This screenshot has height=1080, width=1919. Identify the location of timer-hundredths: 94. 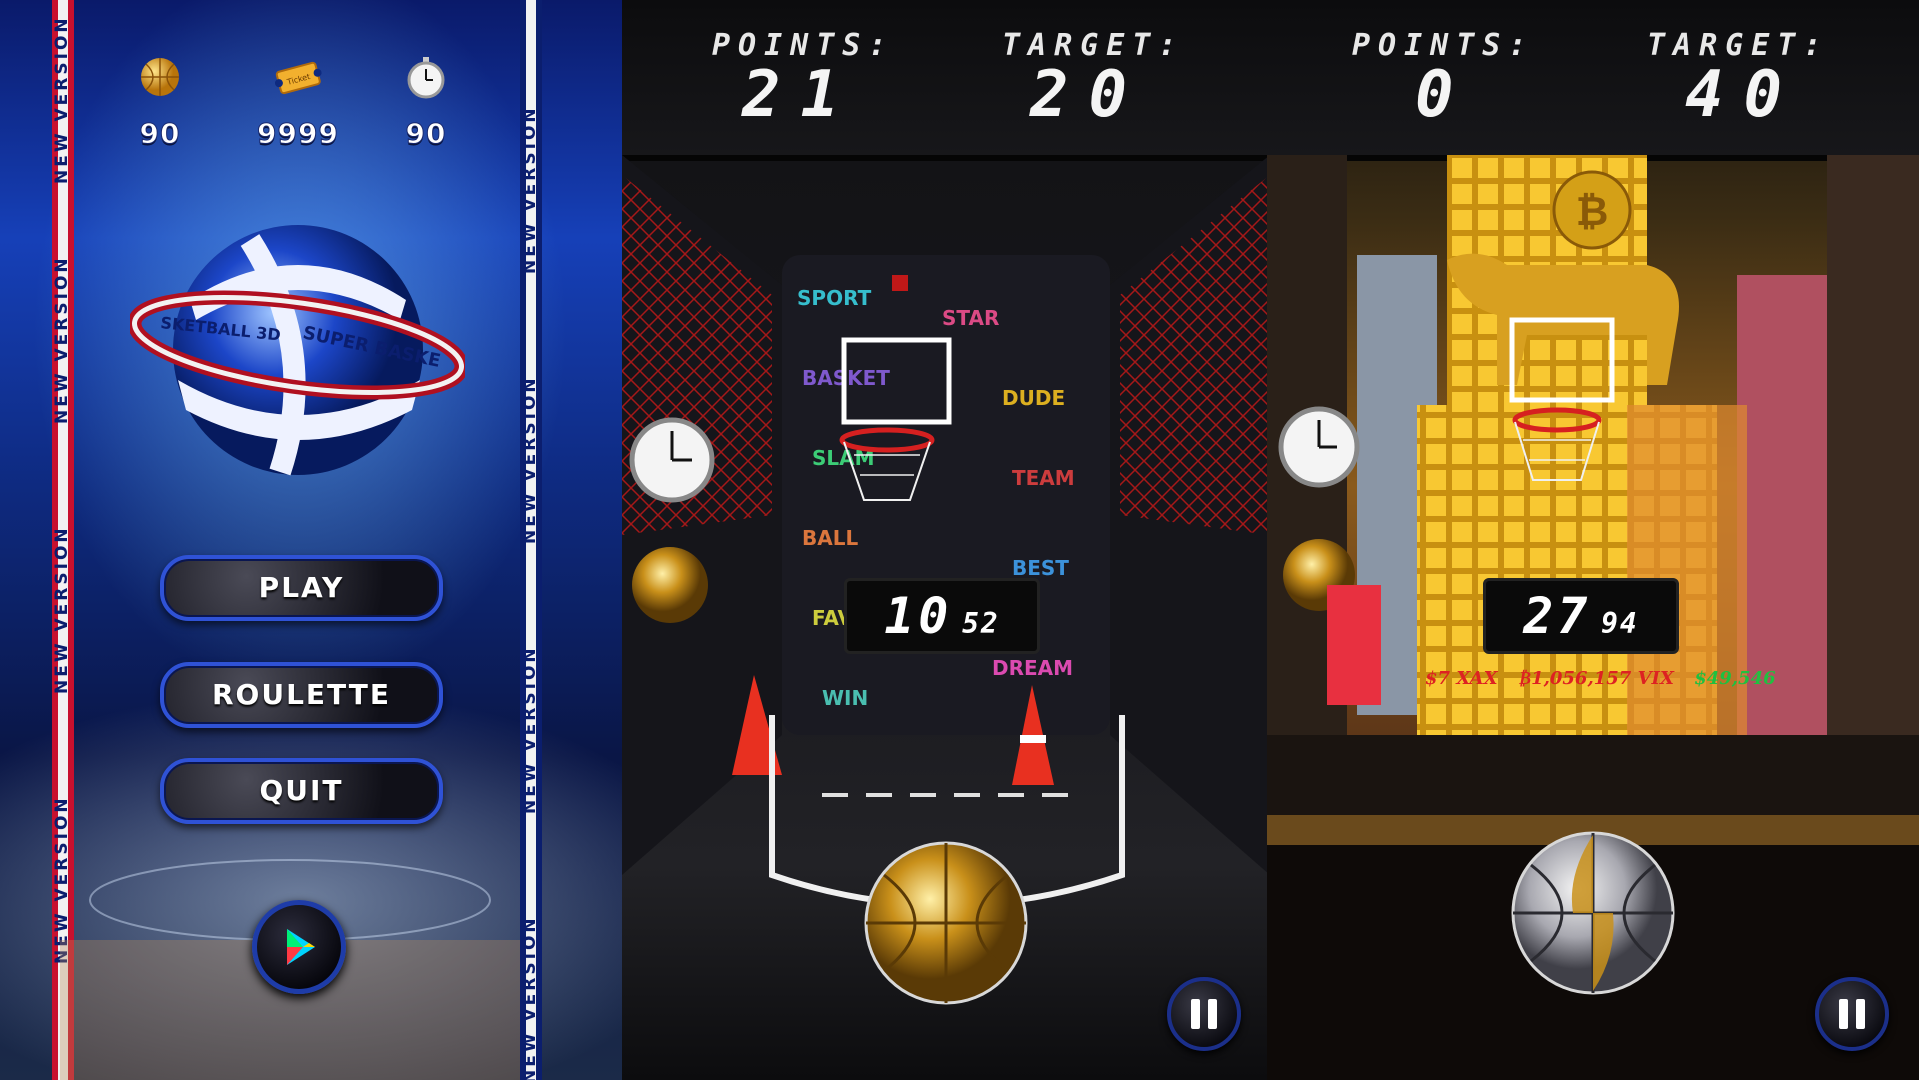
(1620, 623).